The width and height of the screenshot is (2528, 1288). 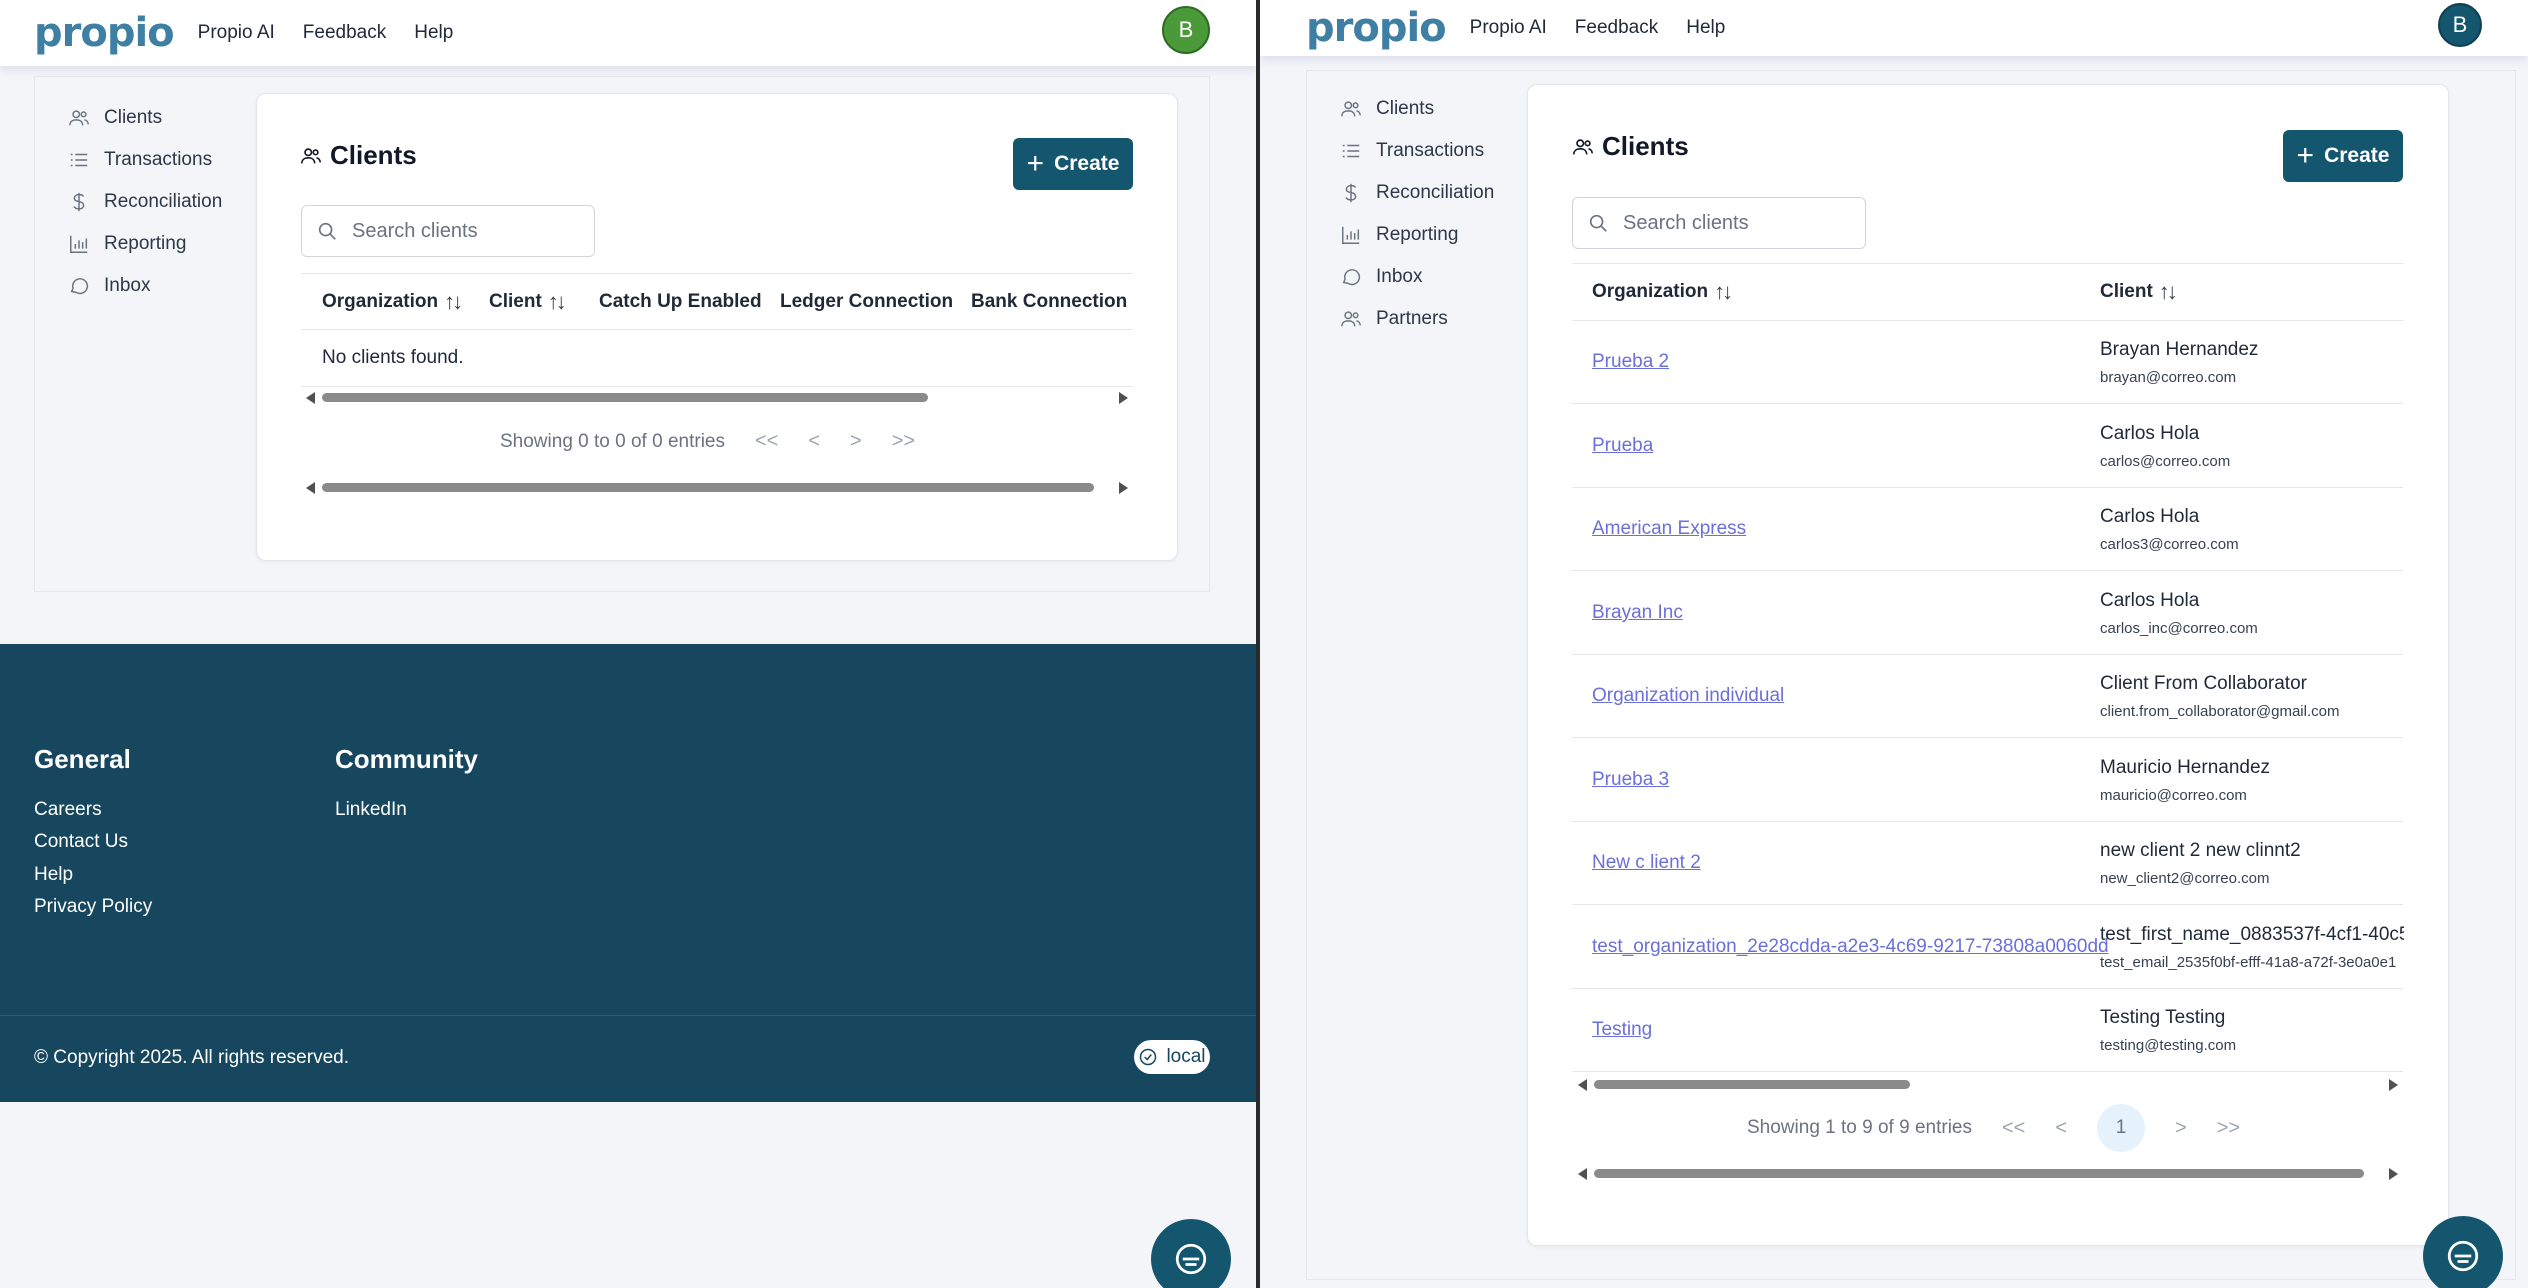 What do you see at coordinates (1688, 696) in the screenshot?
I see `organization-link: Organization individual` at bounding box center [1688, 696].